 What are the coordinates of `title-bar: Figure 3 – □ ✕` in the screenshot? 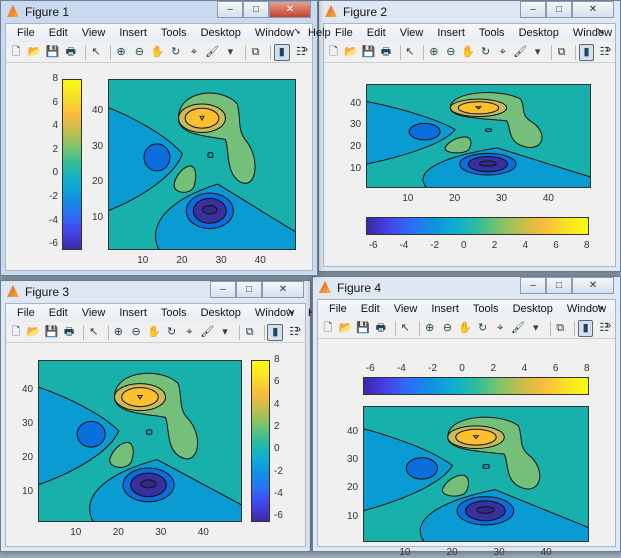 It's located at (155, 292).